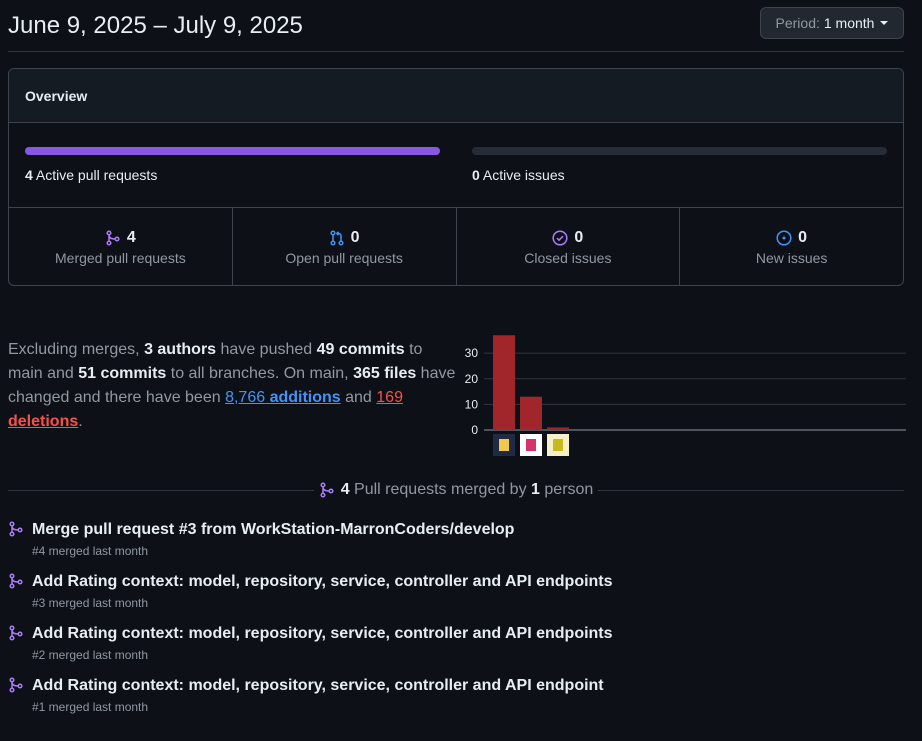  What do you see at coordinates (476, 175) in the screenshot?
I see `active-issues-count: 0` at bounding box center [476, 175].